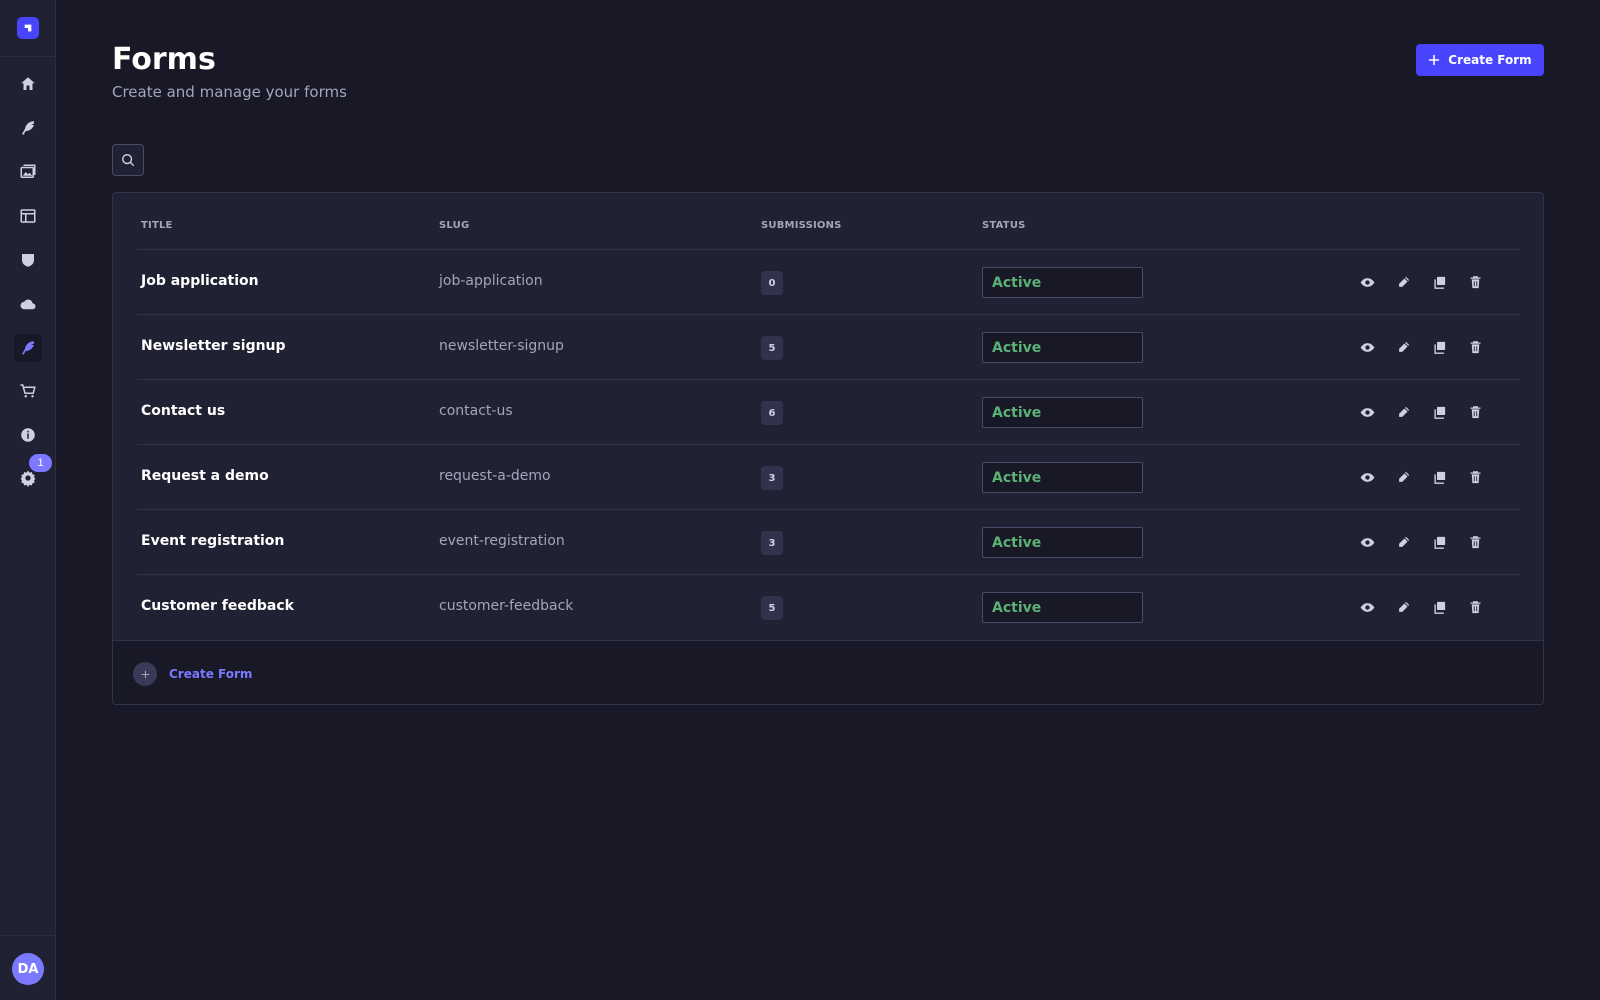  What do you see at coordinates (128, 160) in the screenshot?
I see `search-button` at bounding box center [128, 160].